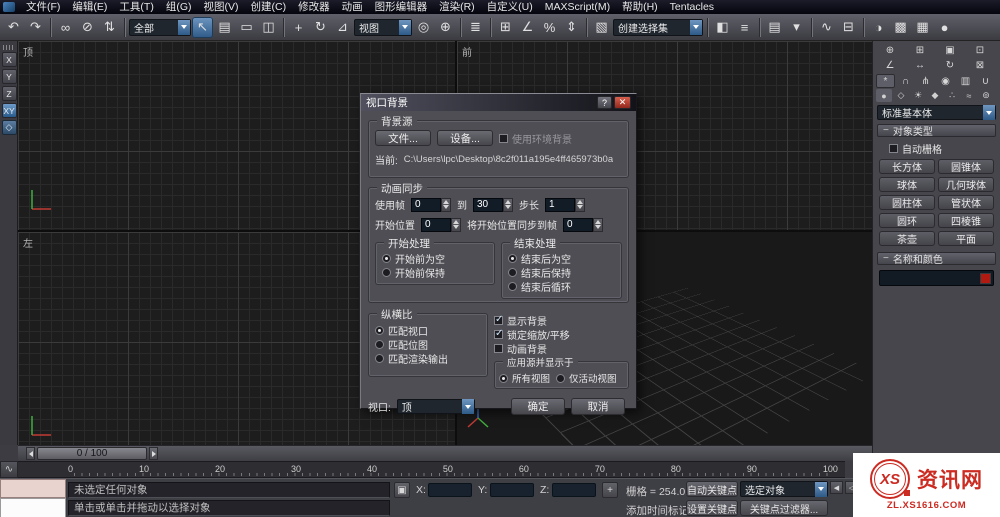 Image resolution: width=1000 pixels, height=517 pixels. Describe the element at coordinates (920, 65) in the screenshot. I see `pan-view-icon: ↔` at that location.